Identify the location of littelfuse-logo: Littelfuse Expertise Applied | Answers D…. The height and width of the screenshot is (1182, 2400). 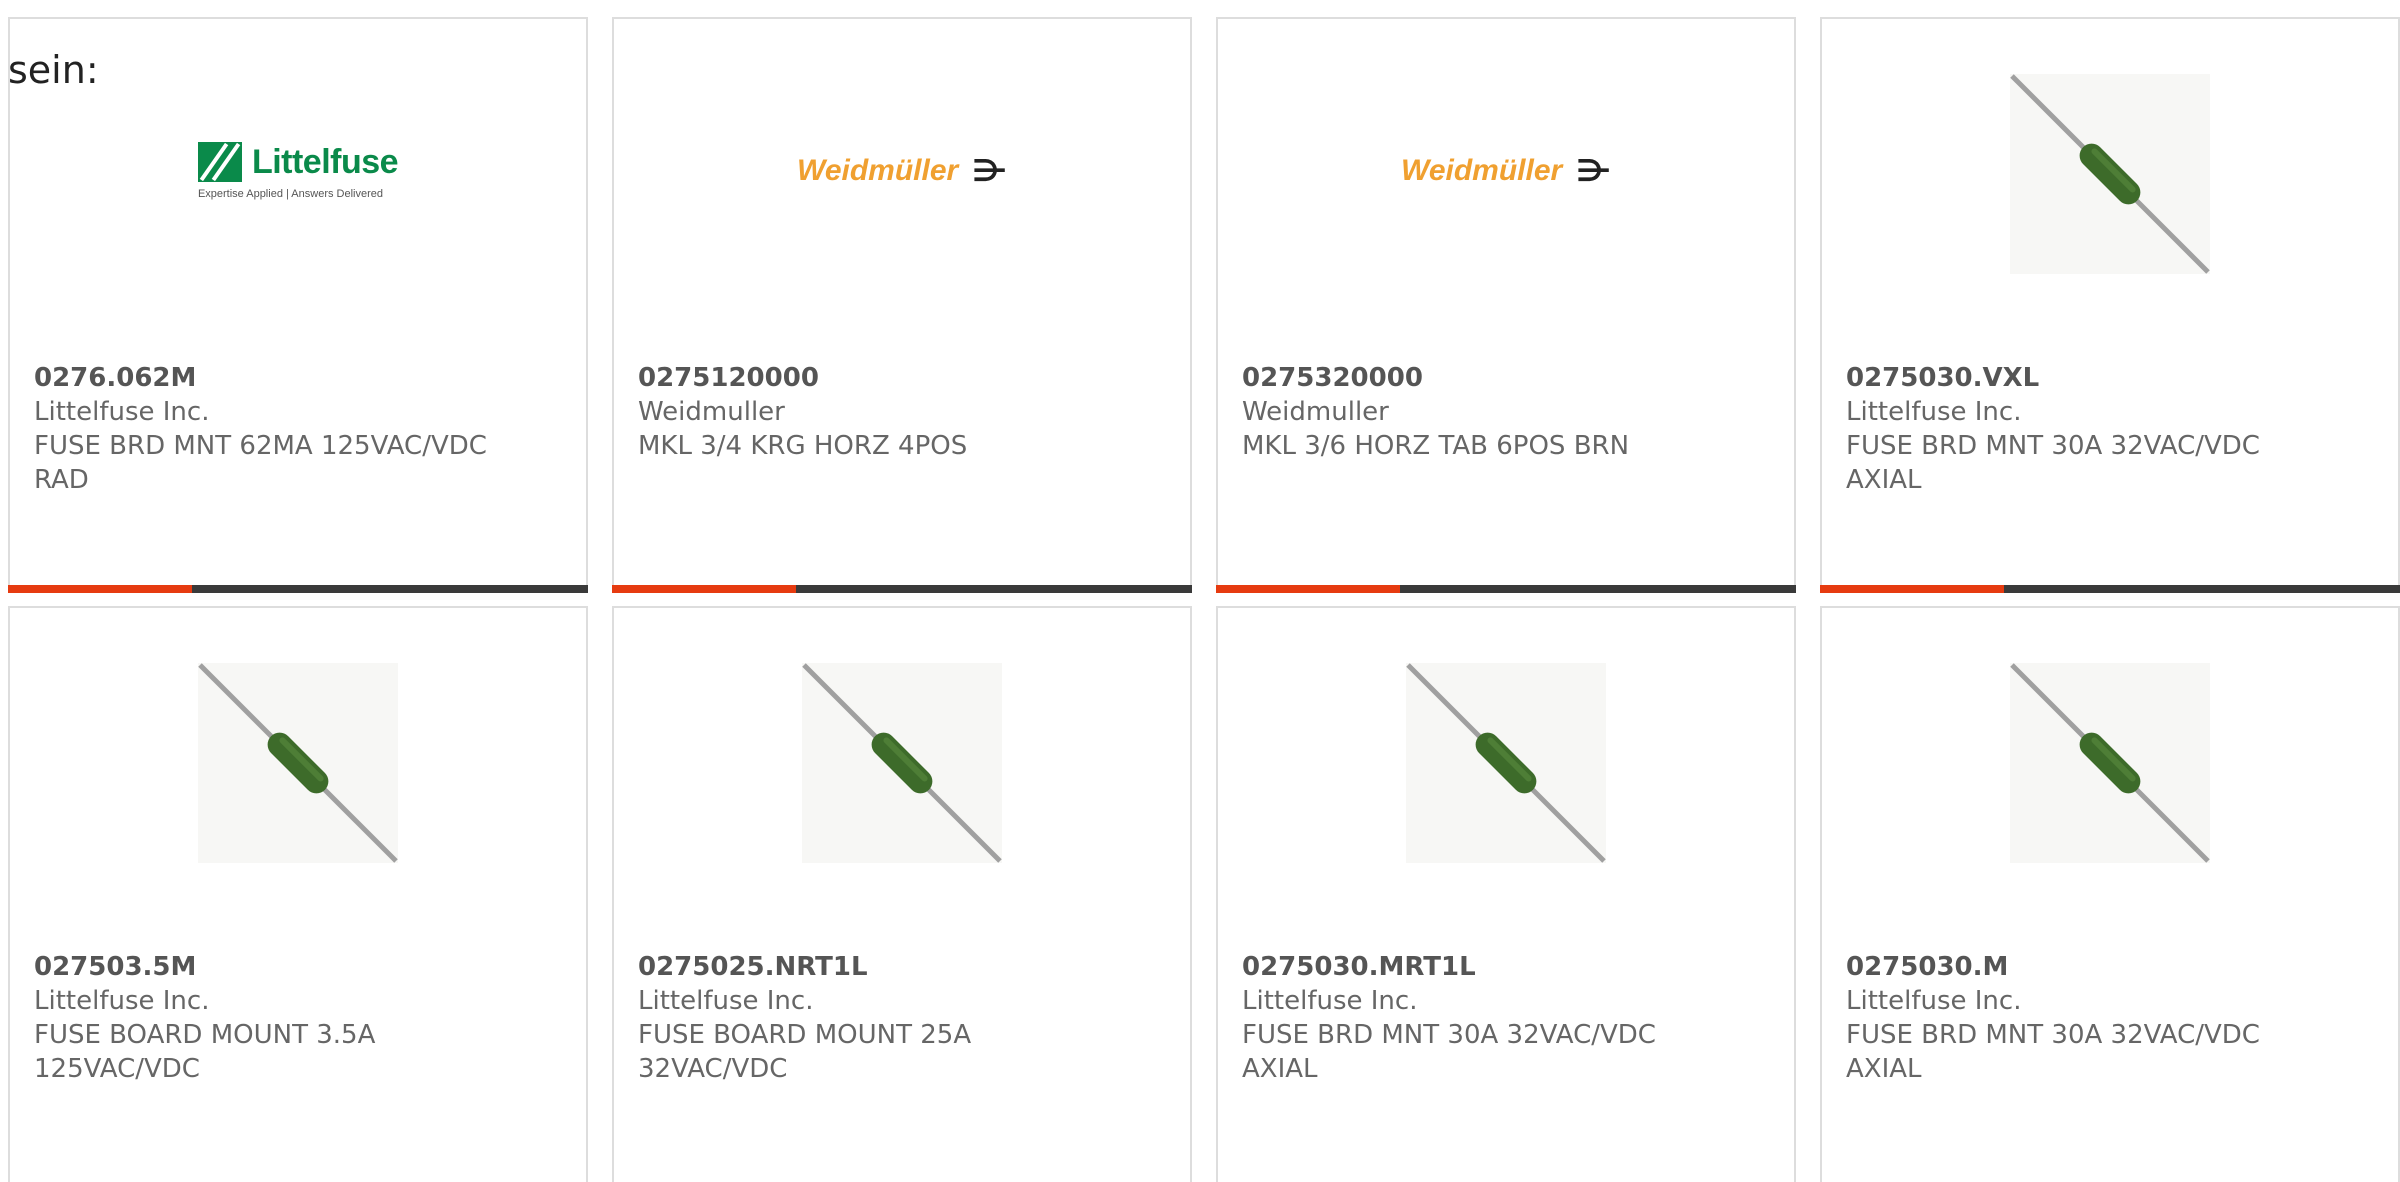
(298, 171).